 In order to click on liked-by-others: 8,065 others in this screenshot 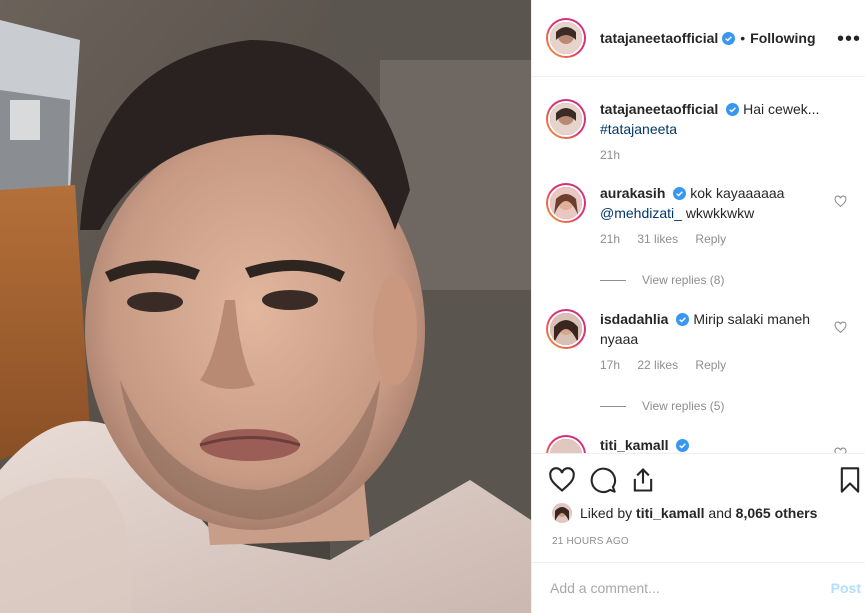, I will do `click(777, 513)`.